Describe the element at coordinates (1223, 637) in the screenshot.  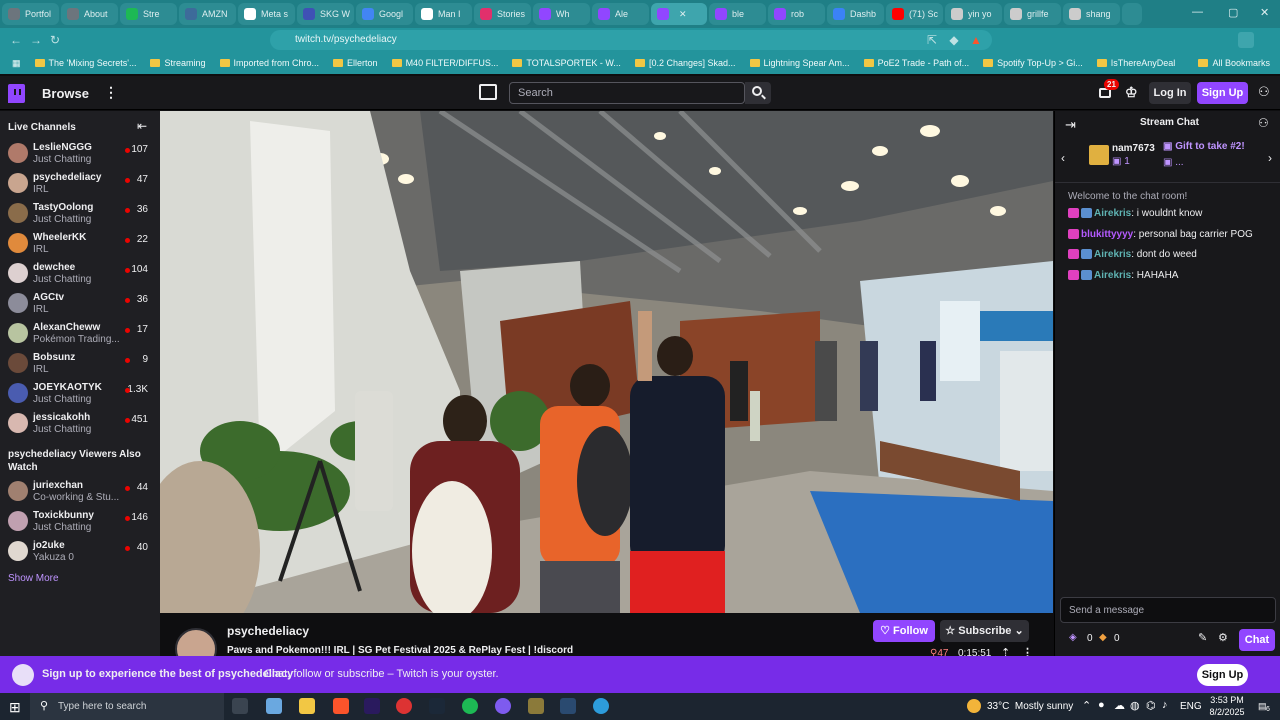
I see `chat-settings-icon: ⚙` at that location.